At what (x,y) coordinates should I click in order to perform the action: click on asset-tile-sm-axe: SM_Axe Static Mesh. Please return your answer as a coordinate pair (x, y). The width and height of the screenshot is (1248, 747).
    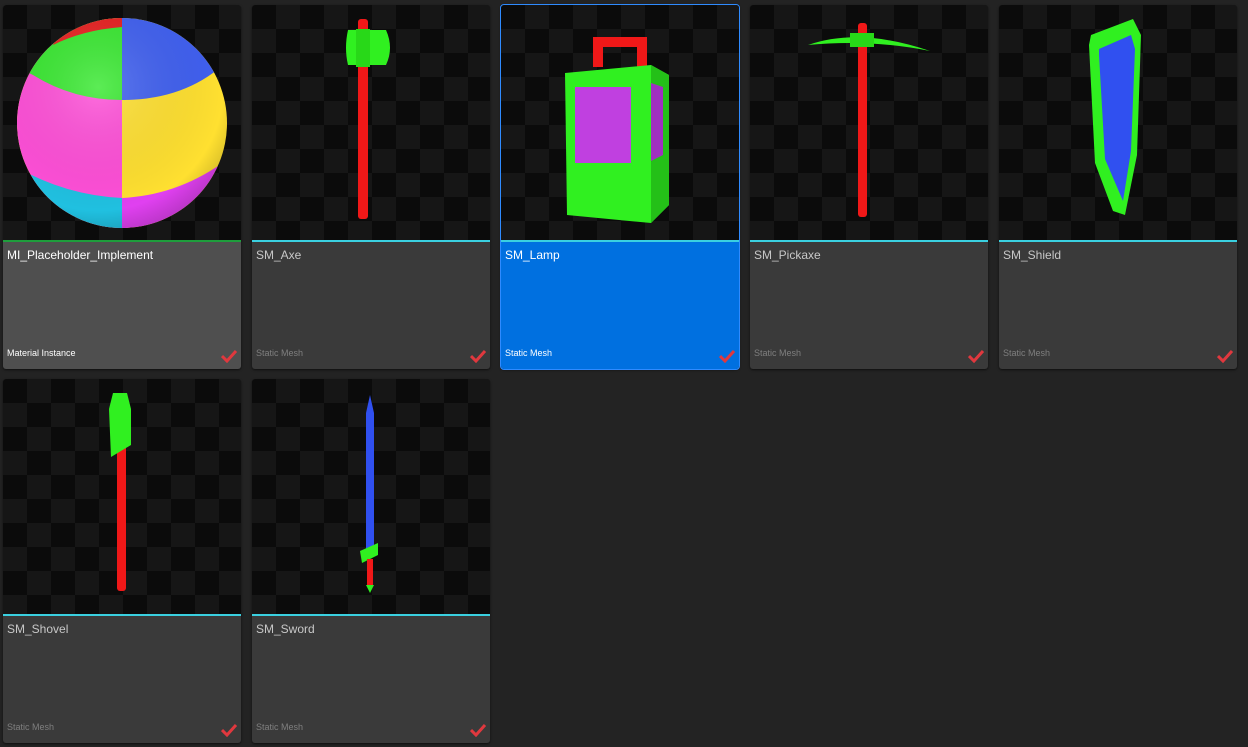
    Looking at the image, I should click on (371, 187).